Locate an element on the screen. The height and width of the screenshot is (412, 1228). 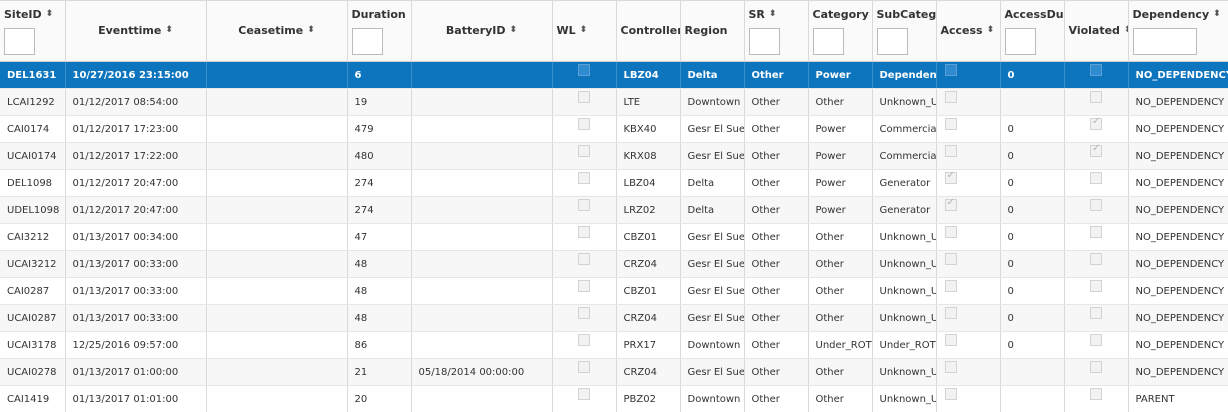
filter-input-duration is located at coordinates (367, 41).